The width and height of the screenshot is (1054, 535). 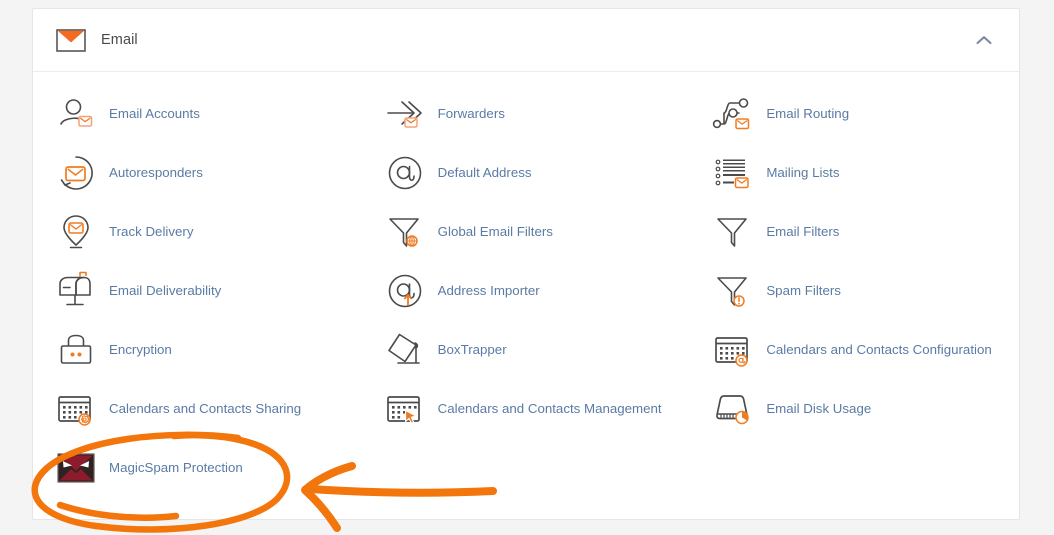 I want to click on tool-label: Autoresponders, so click(x=156, y=172).